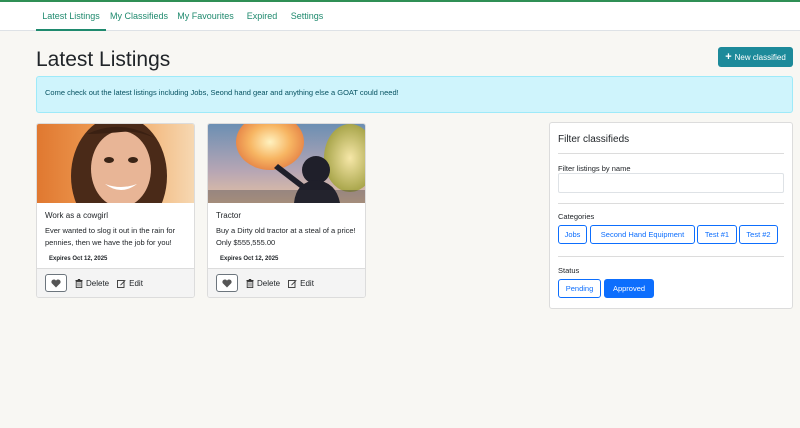 This screenshot has height=428, width=800. I want to click on category-test1-chip: Test #1, so click(717, 234).